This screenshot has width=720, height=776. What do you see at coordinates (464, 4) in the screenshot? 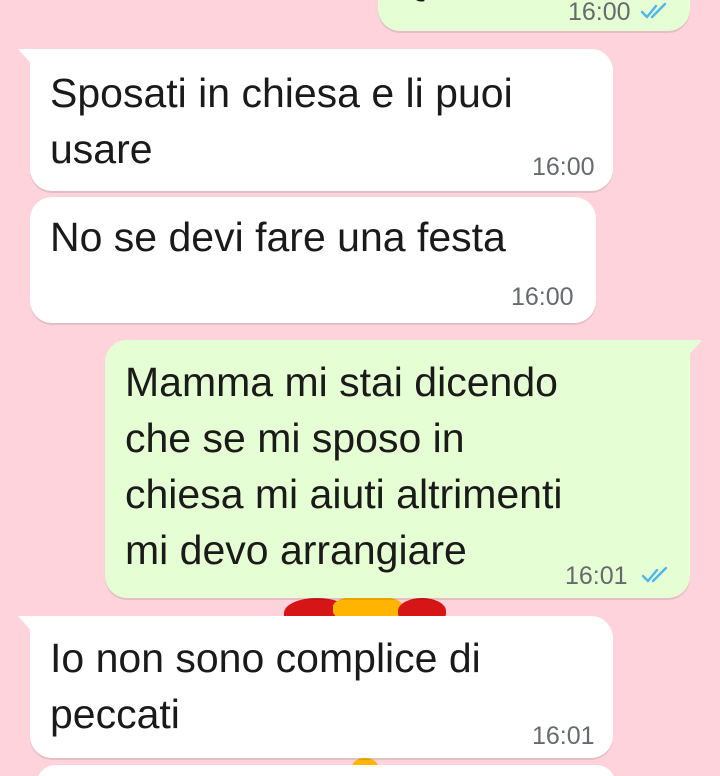
I see `message-text: Questo` at bounding box center [464, 4].